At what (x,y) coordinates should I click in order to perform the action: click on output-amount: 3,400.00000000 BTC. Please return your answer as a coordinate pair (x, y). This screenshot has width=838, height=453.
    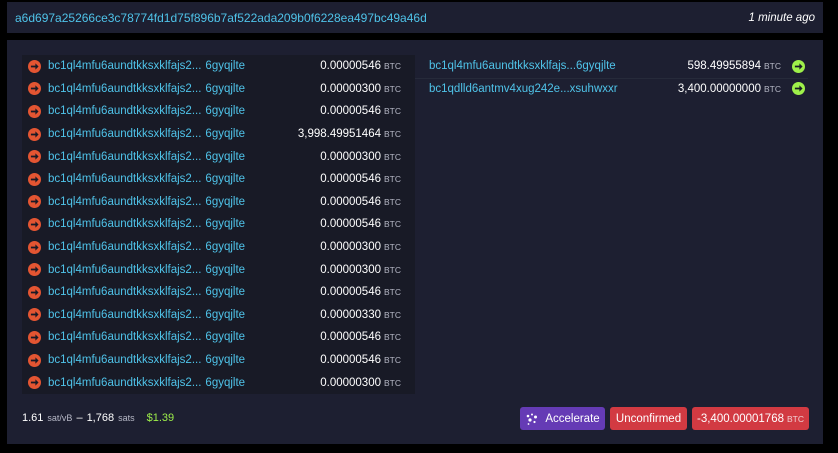
    Looking at the image, I should click on (729, 89).